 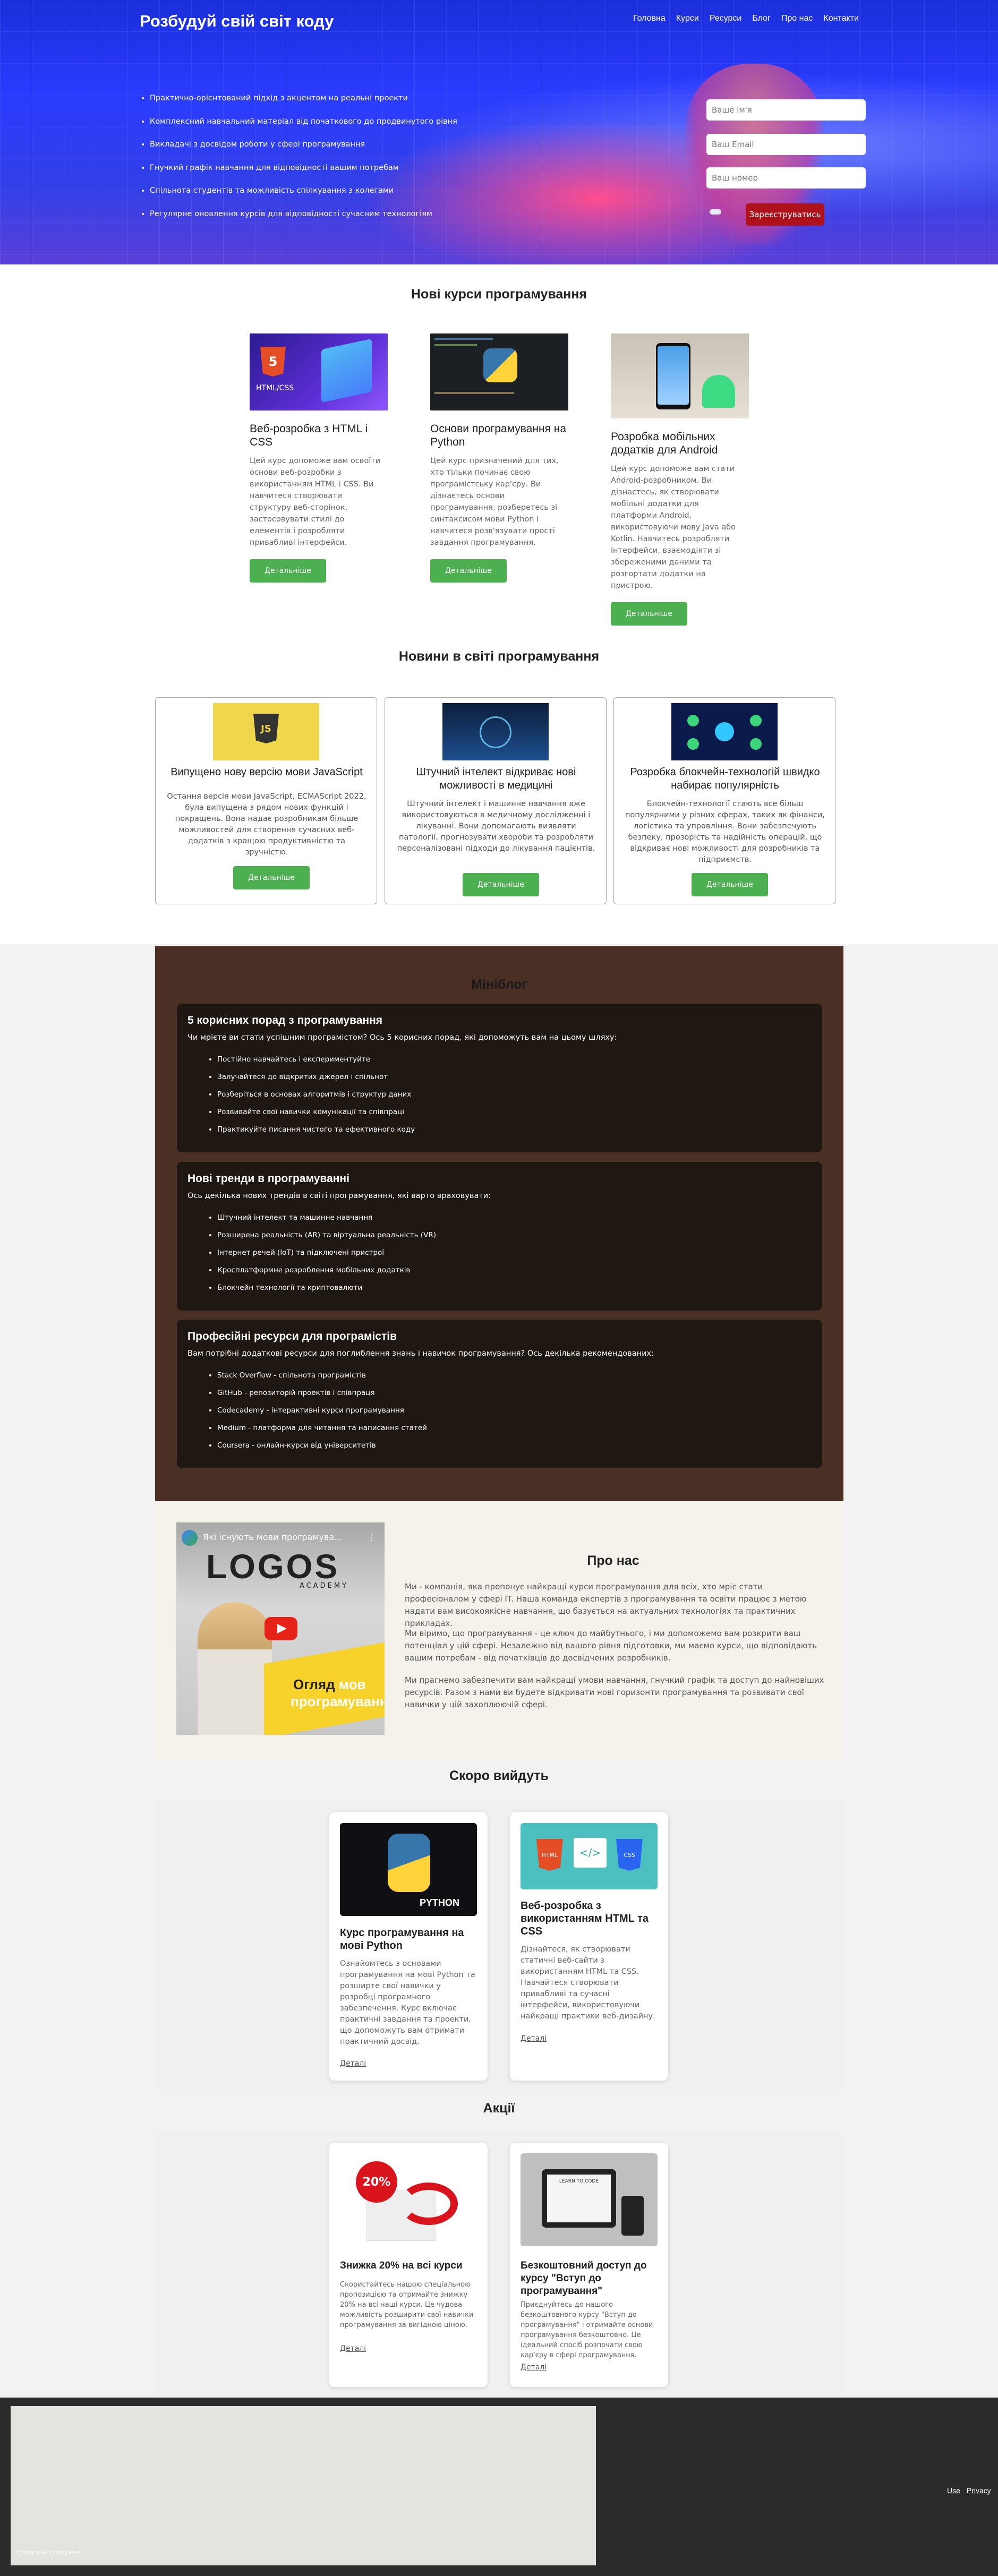 What do you see at coordinates (841, 18) in the screenshot?
I see `nav-link-contacts: Контакти` at bounding box center [841, 18].